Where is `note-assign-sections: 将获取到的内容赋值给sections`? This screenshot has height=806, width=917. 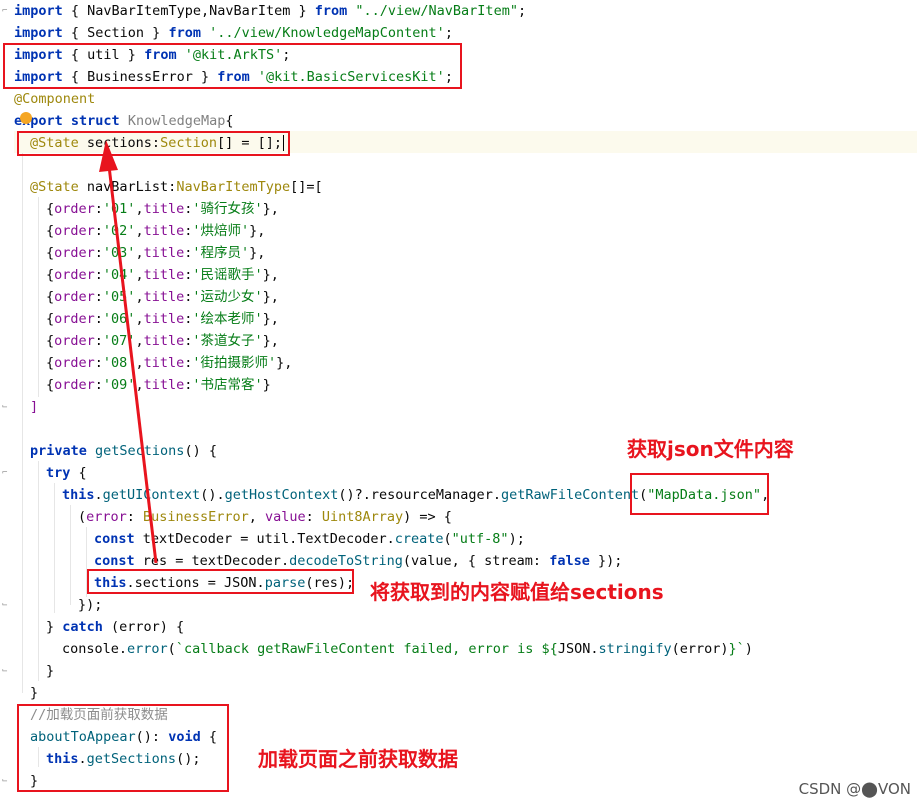 note-assign-sections: 将获取到的内容赋值给sections is located at coordinates (517, 592).